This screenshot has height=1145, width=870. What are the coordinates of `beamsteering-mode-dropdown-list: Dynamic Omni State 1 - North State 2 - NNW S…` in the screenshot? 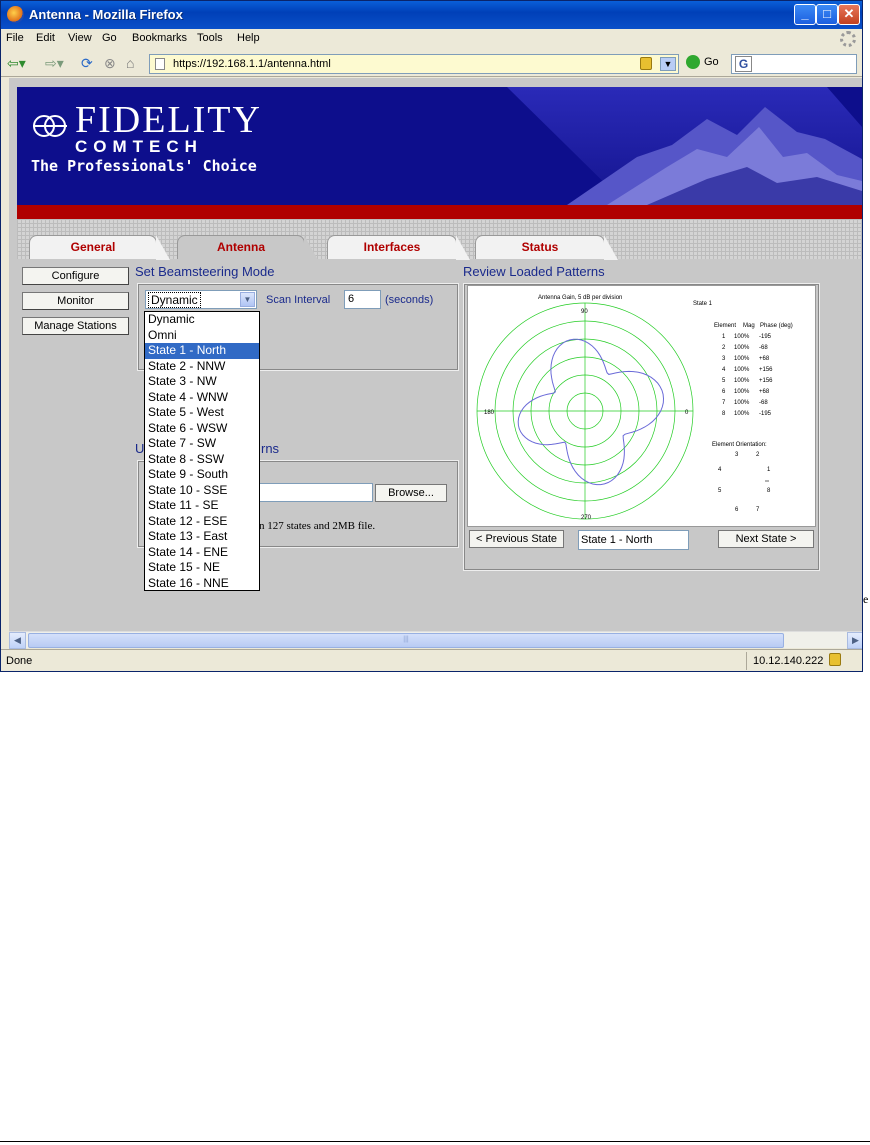 It's located at (202, 451).